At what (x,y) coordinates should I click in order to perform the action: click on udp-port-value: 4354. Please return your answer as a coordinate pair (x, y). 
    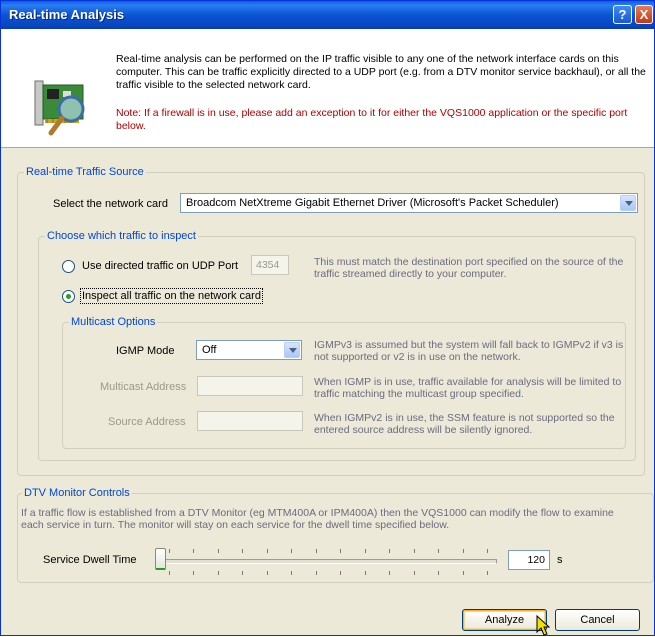
    Looking at the image, I should click on (268, 265).